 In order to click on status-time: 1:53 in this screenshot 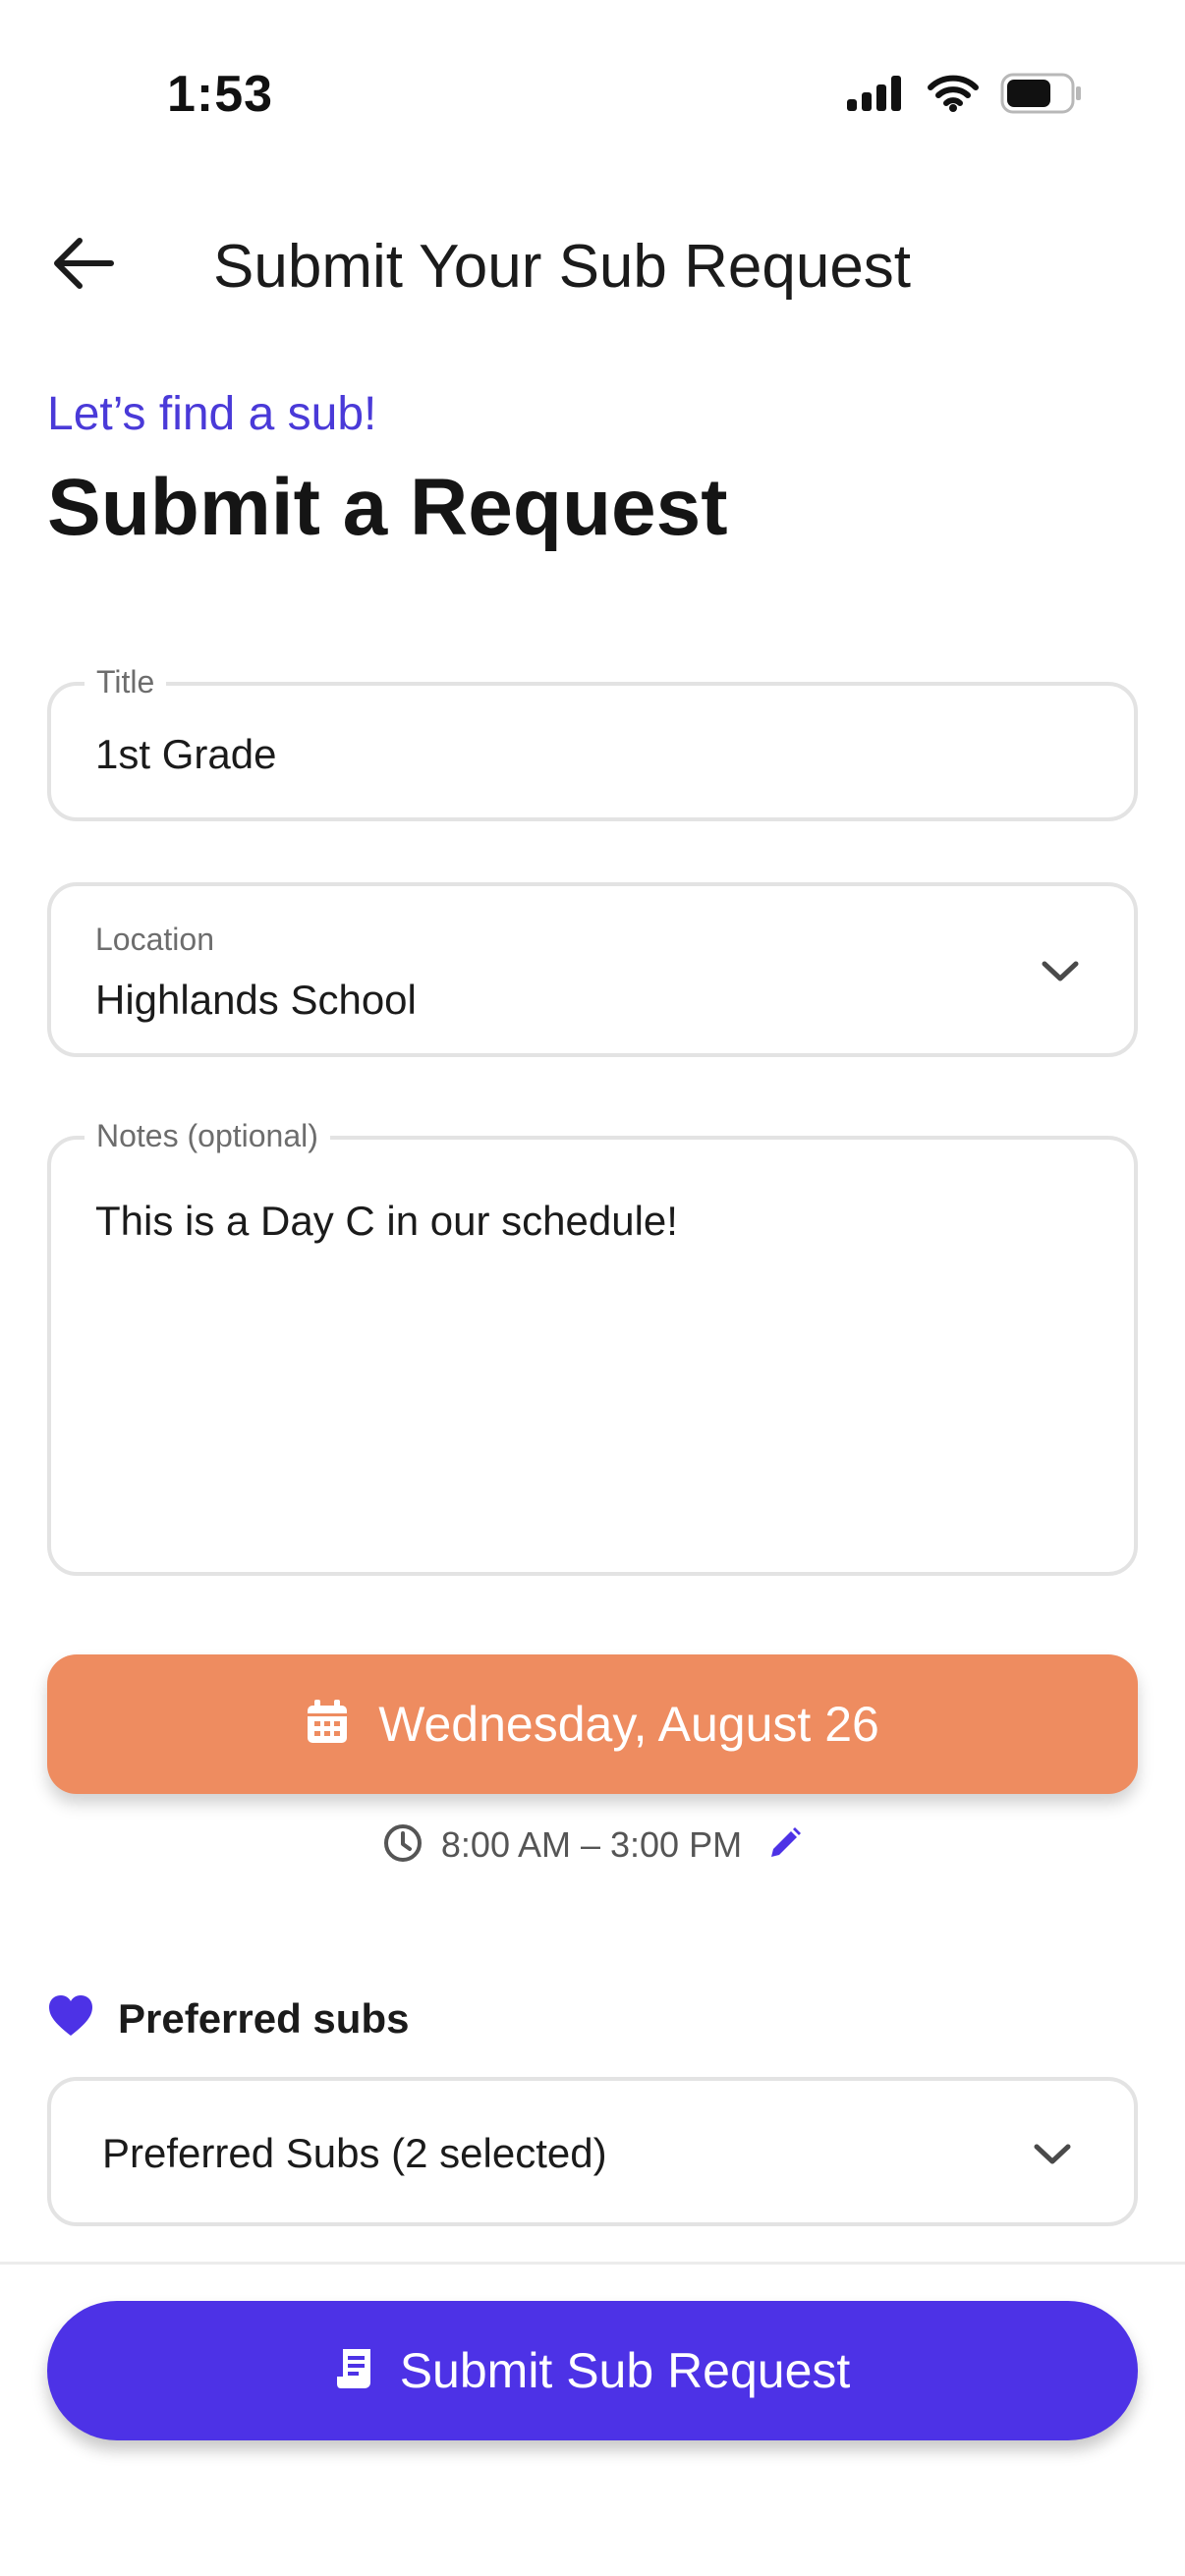, I will do `click(221, 94)`.